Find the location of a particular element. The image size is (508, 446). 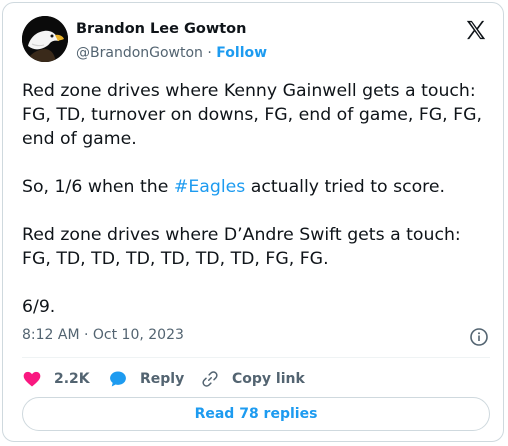

info-icon is located at coordinates (479, 337).